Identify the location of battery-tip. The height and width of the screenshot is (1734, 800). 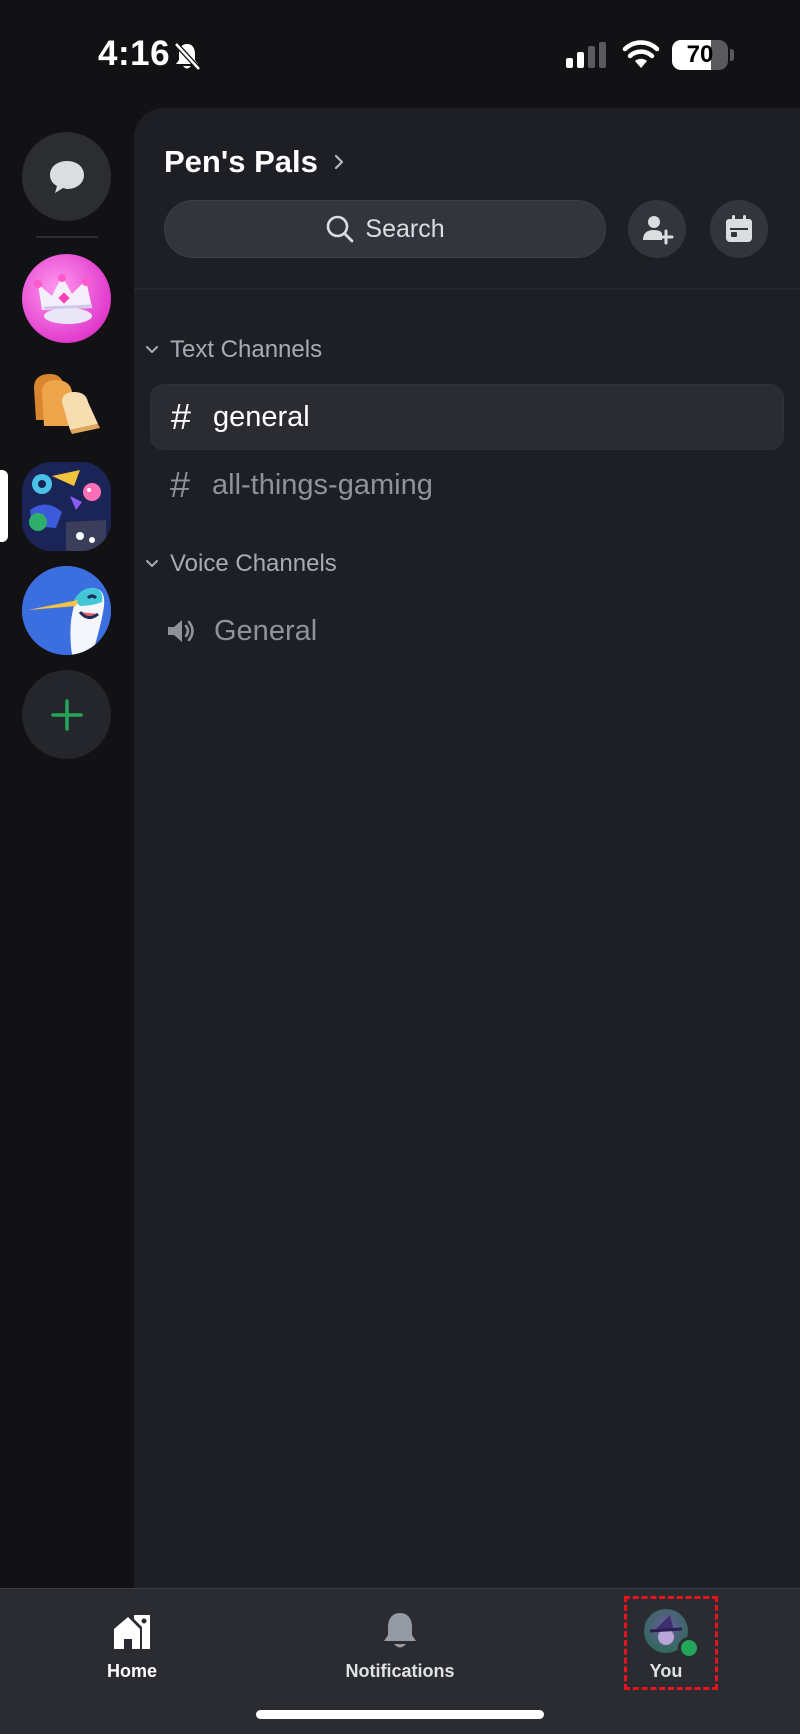
(732, 55).